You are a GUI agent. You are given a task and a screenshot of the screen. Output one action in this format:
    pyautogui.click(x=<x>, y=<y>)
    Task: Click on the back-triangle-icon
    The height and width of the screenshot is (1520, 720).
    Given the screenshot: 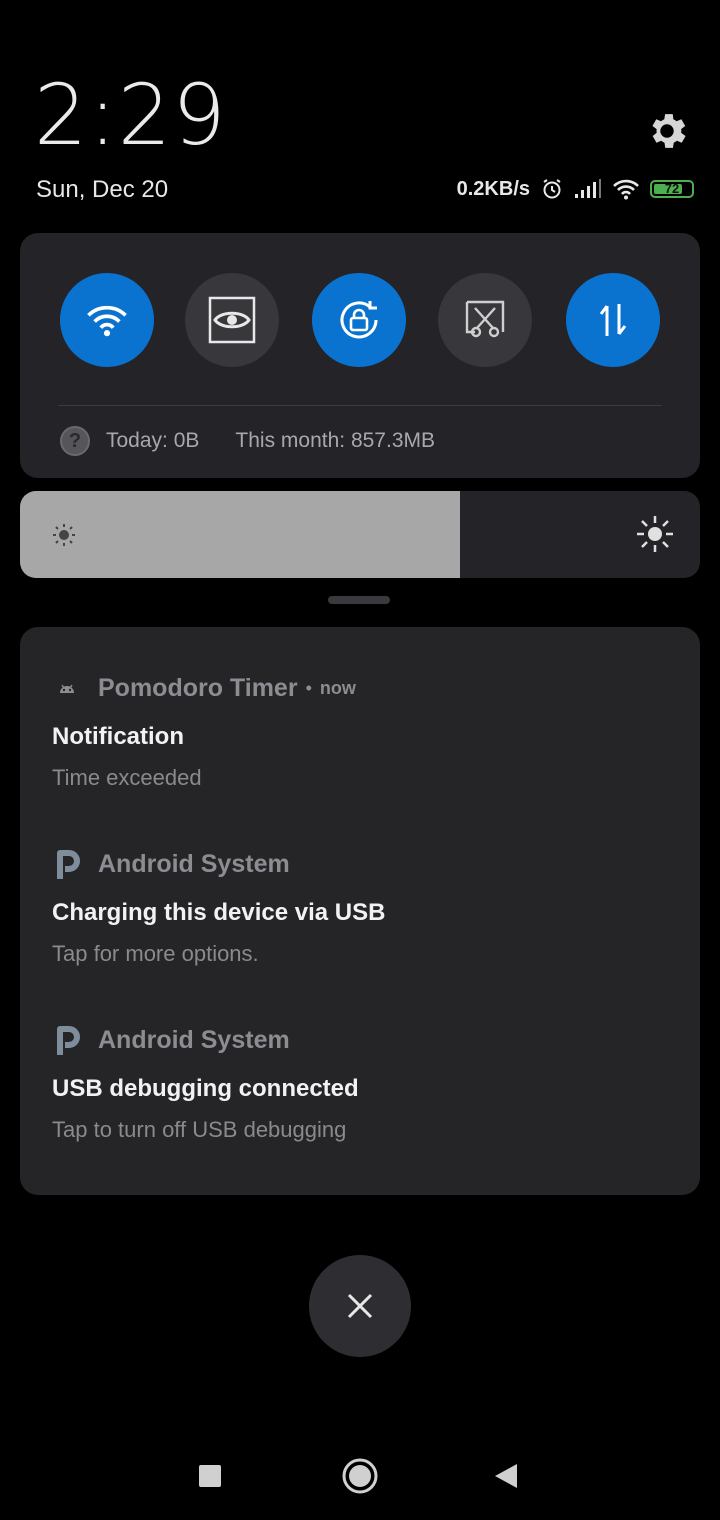 What is the action you would take?
    pyautogui.click(x=506, y=1476)
    